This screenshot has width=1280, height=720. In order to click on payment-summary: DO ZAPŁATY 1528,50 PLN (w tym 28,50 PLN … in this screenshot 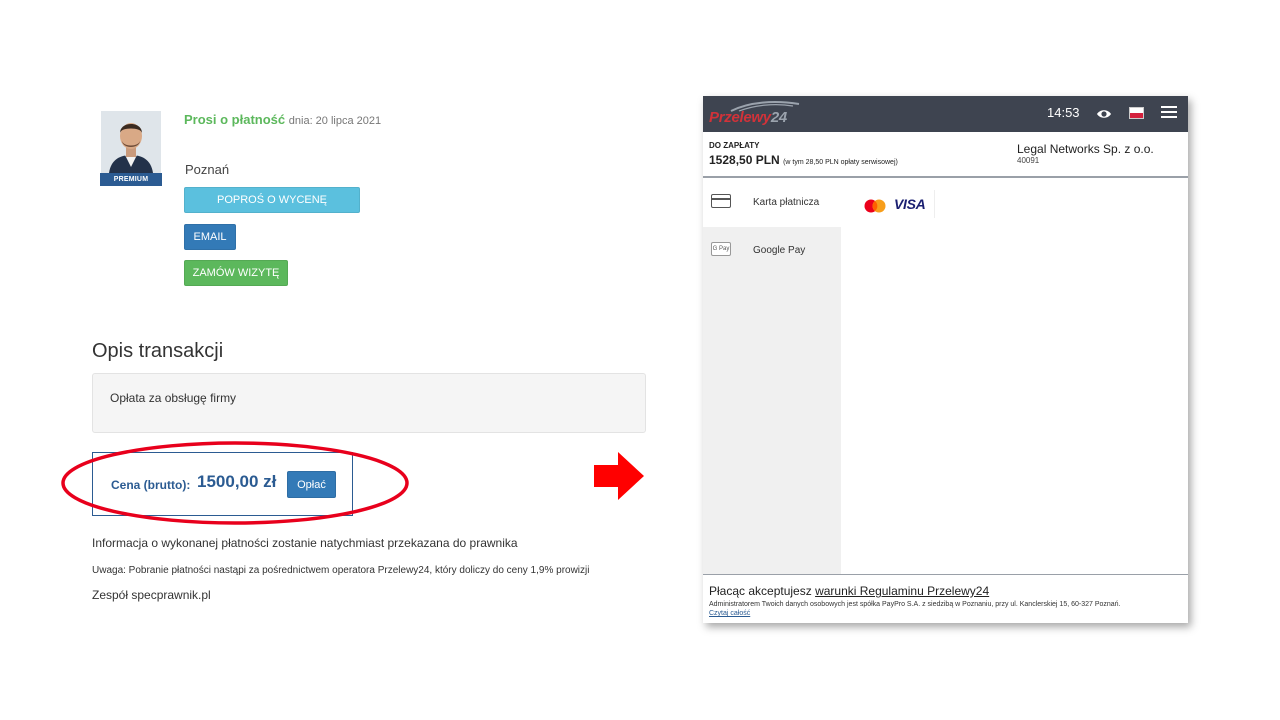, I will do `click(945, 155)`.